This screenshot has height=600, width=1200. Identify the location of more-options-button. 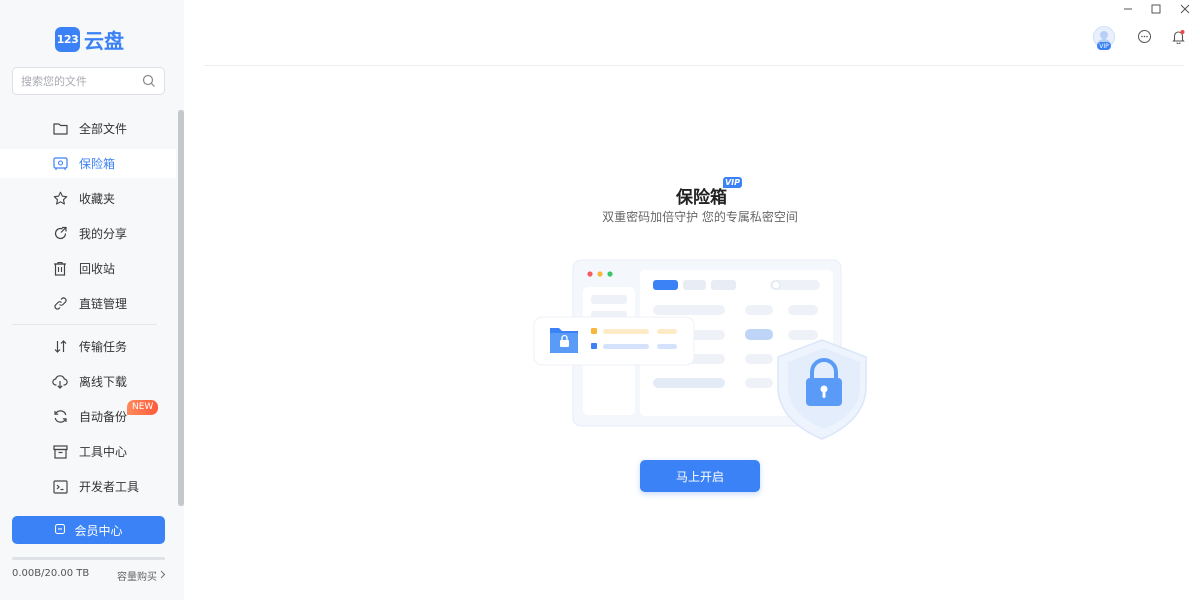
(1144, 38).